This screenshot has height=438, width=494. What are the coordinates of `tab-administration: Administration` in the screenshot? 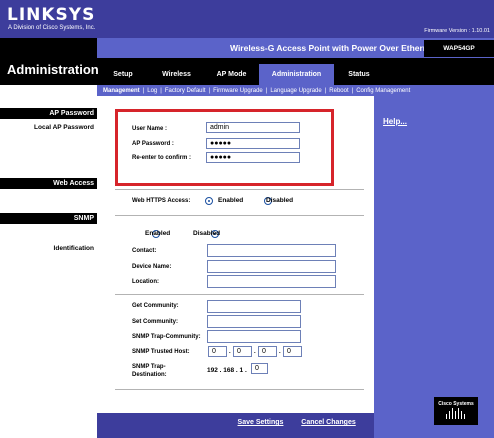 It's located at (296, 74).